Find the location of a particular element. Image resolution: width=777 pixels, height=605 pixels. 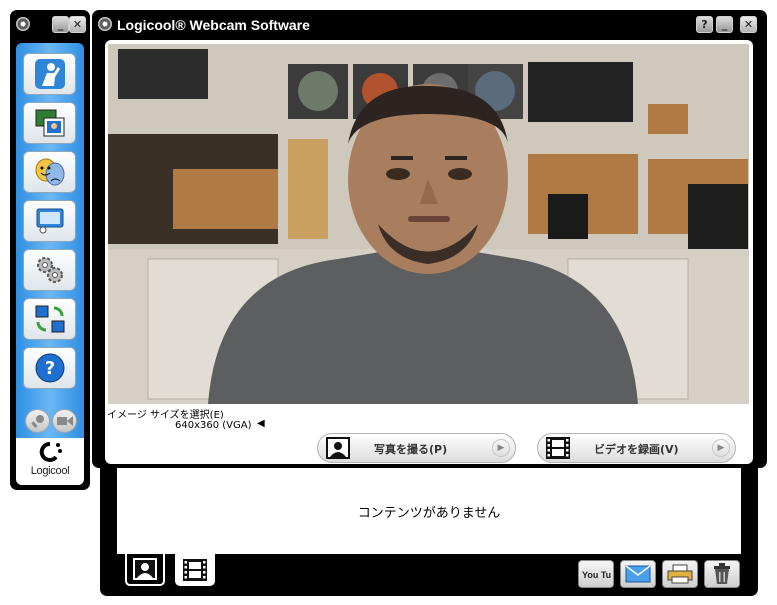

take-photo-label: 写真を撮る(P) is located at coordinates (411, 449).